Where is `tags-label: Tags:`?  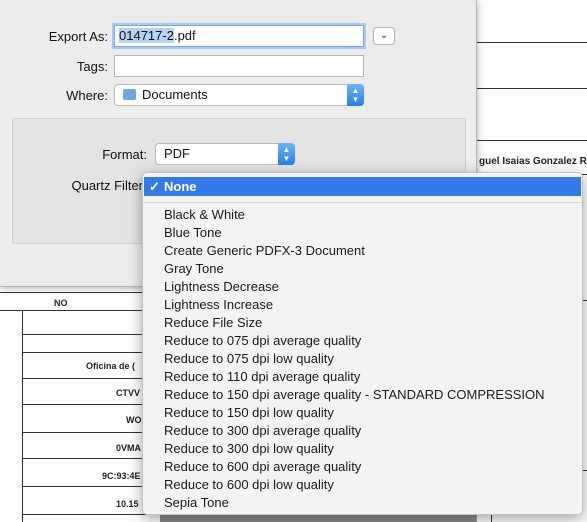
tags-label: Tags: is located at coordinates (92, 66).